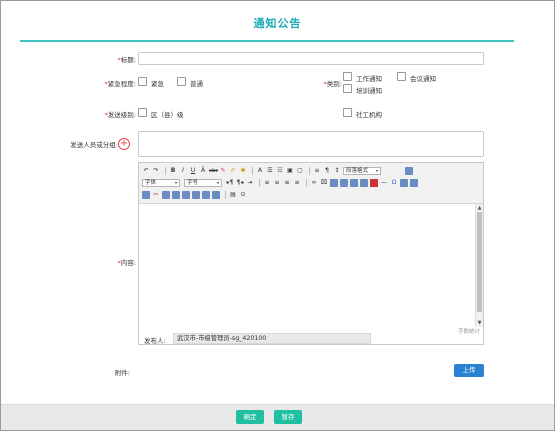  I want to click on ordered-list-icon: ☰, so click(270, 171).